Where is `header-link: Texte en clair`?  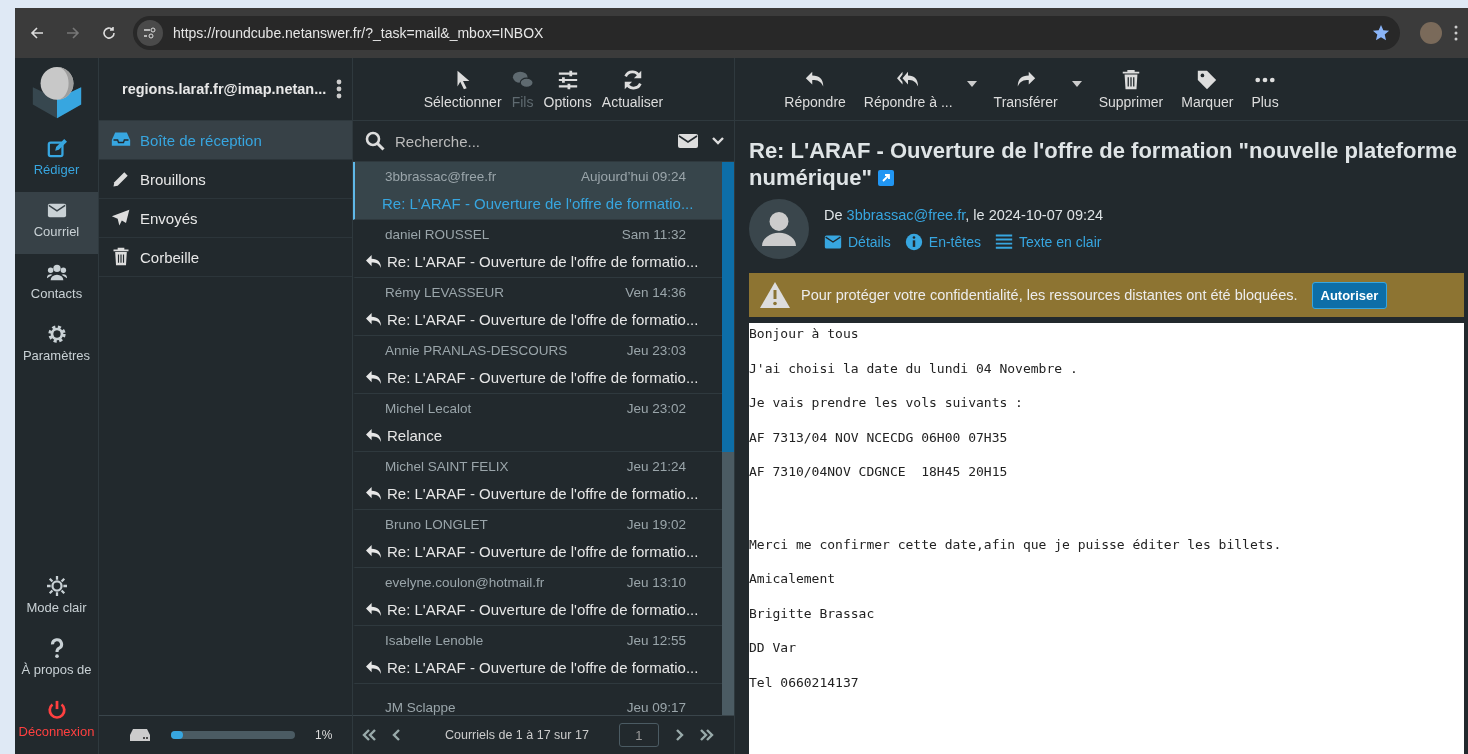 header-link: Texte en clair is located at coordinates (1048, 242).